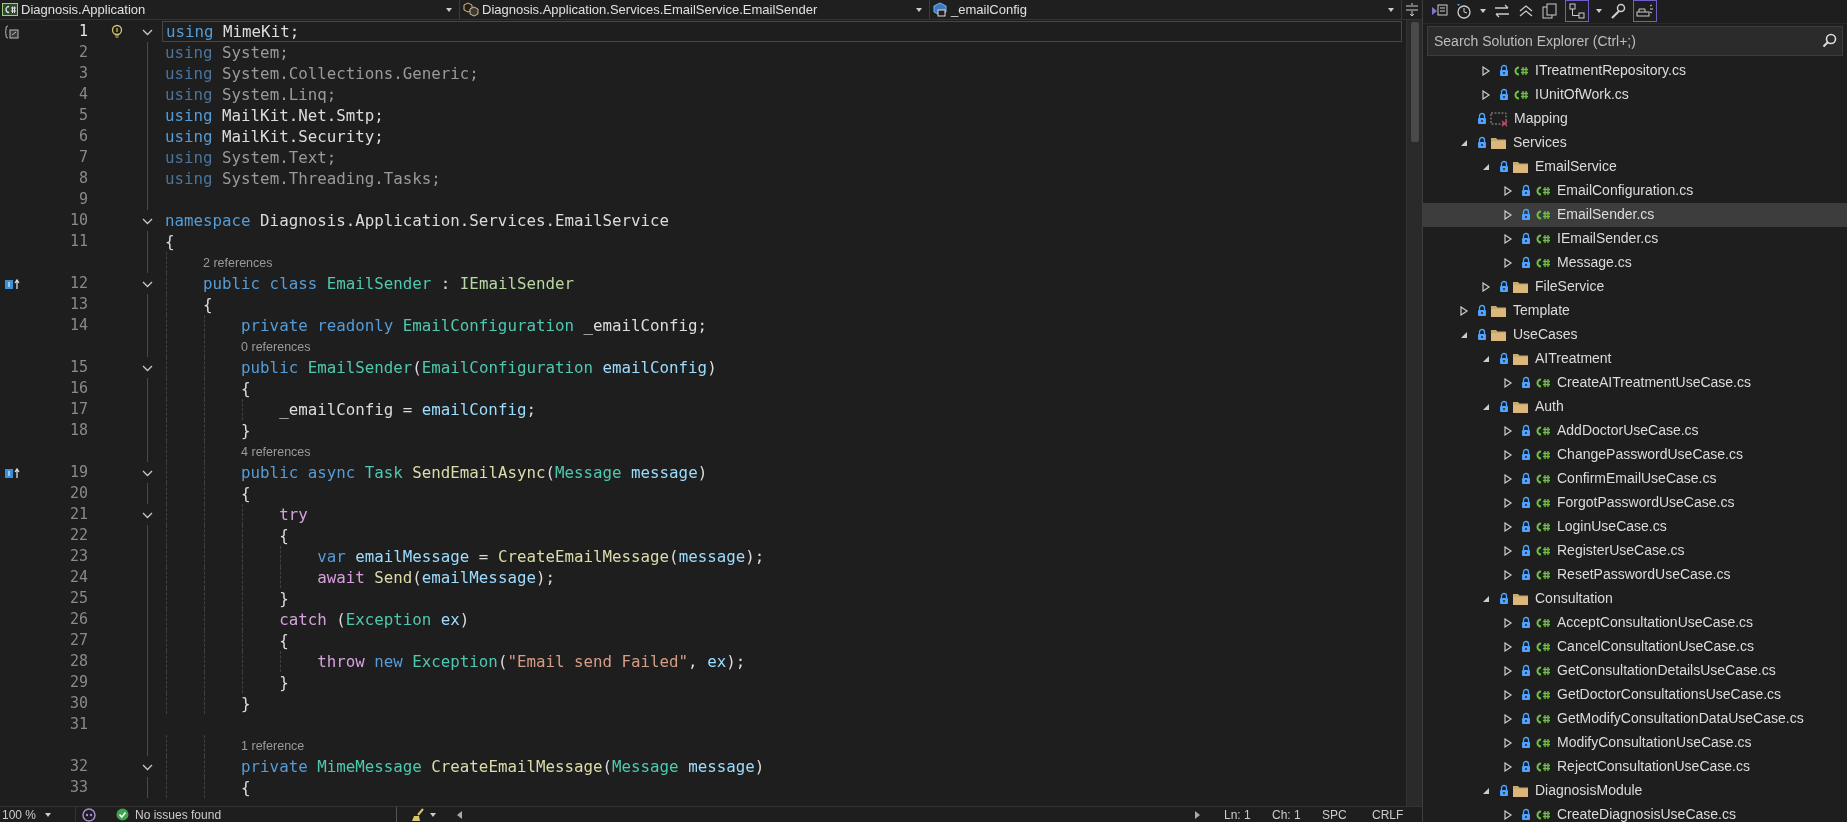 The width and height of the screenshot is (1847, 822). I want to click on tree-item: EmailSender.cs, so click(1635, 214).